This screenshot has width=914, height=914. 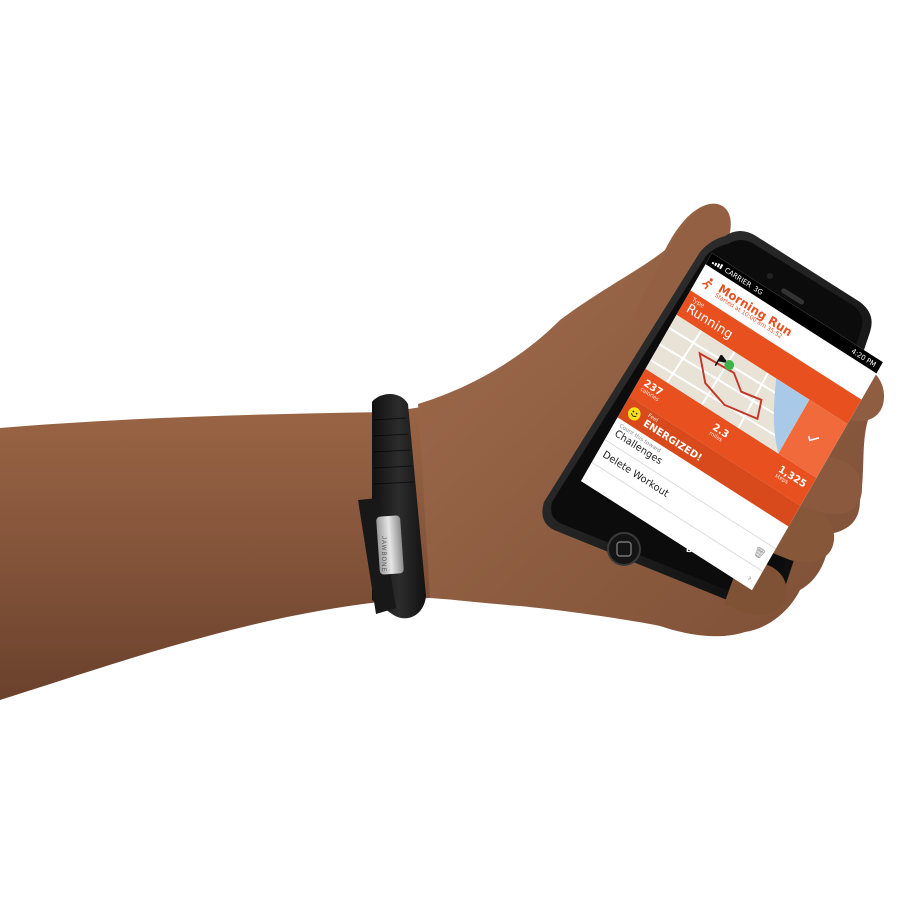 What do you see at coordinates (624, 549) in the screenshot?
I see `home-button` at bounding box center [624, 549].